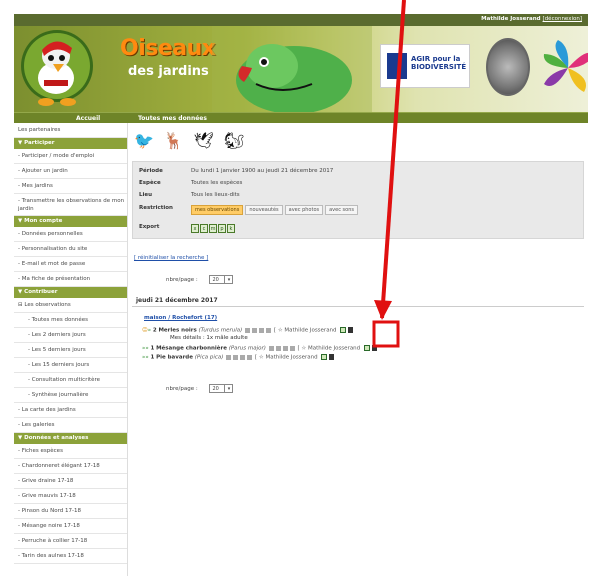  I want to click on sidebar-item-partners: Les partenaires, so click(70, 130).